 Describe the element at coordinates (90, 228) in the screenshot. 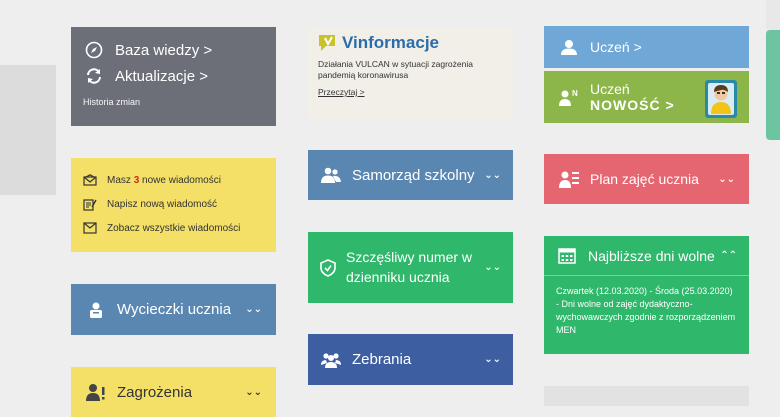

I see `inbox-icon` at that location.